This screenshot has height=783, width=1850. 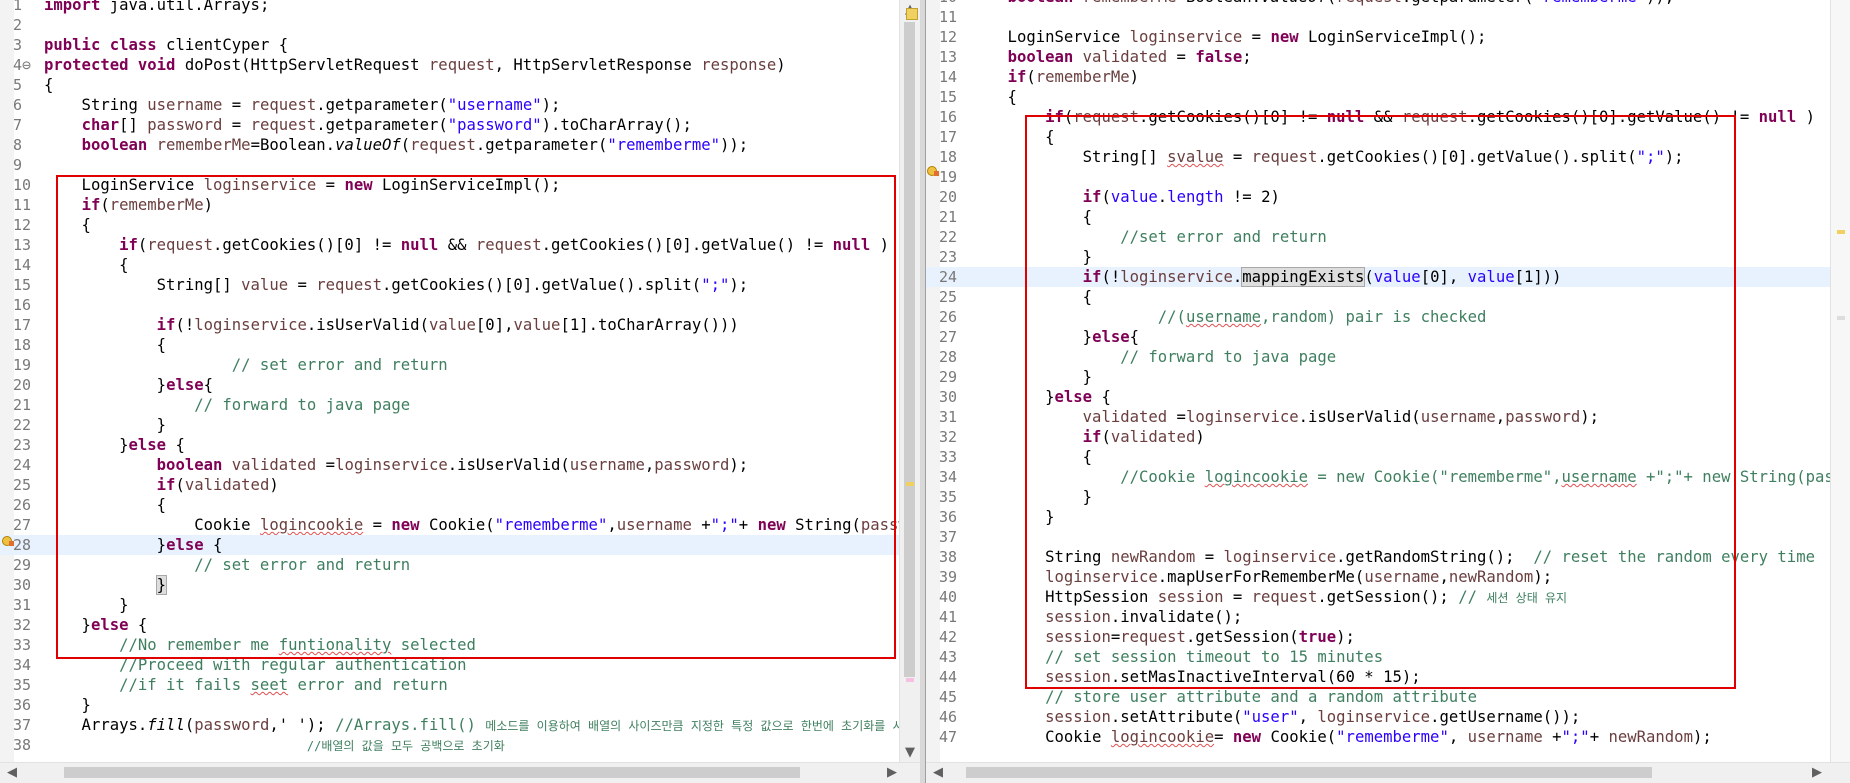 I want to click on code-line: 9, so click(x=450, y=165).